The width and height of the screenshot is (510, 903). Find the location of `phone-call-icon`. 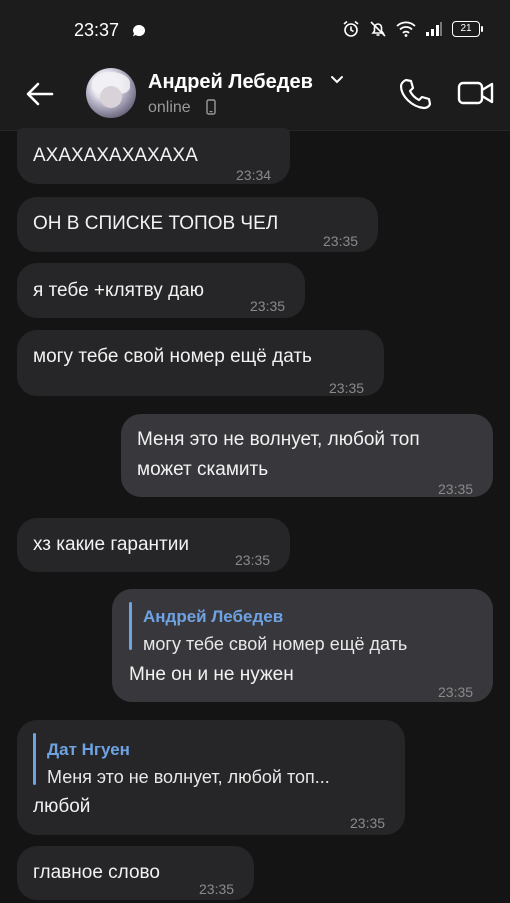

phone-call-icon is located at coordinates (414, 94).